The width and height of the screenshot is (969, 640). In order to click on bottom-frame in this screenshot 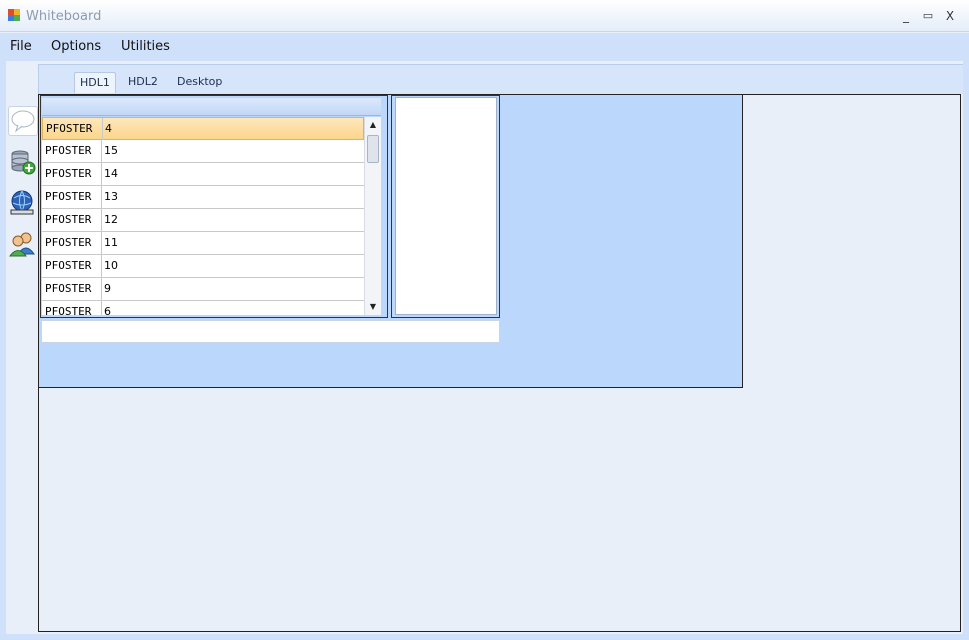, I will do `click(484, 637)`.